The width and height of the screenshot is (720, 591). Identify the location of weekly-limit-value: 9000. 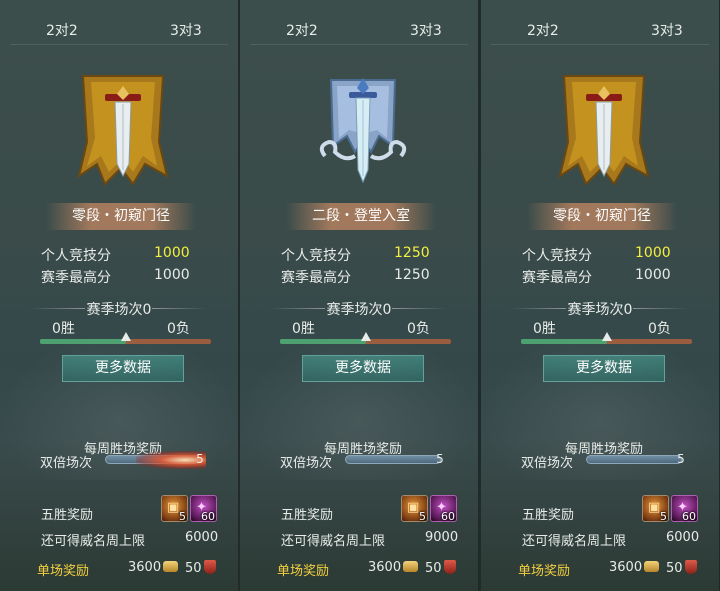
(442, 537).